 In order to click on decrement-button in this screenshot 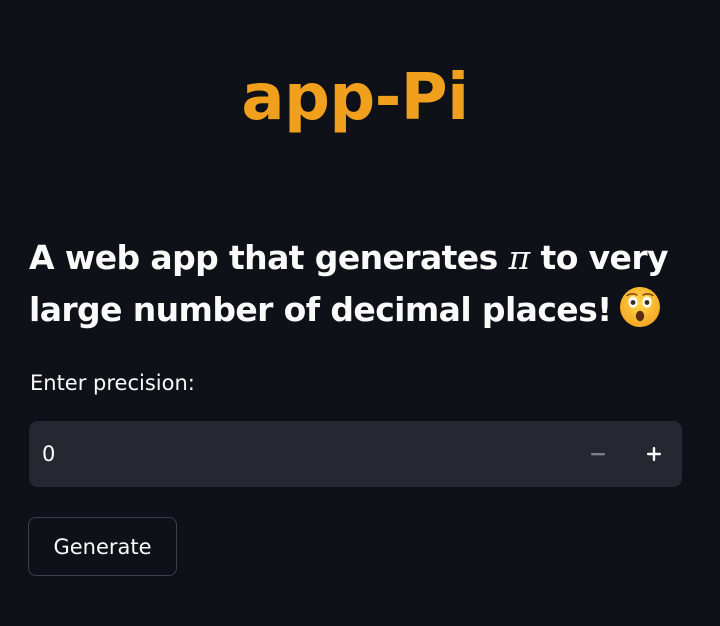, I will do `click(598, 454)`.